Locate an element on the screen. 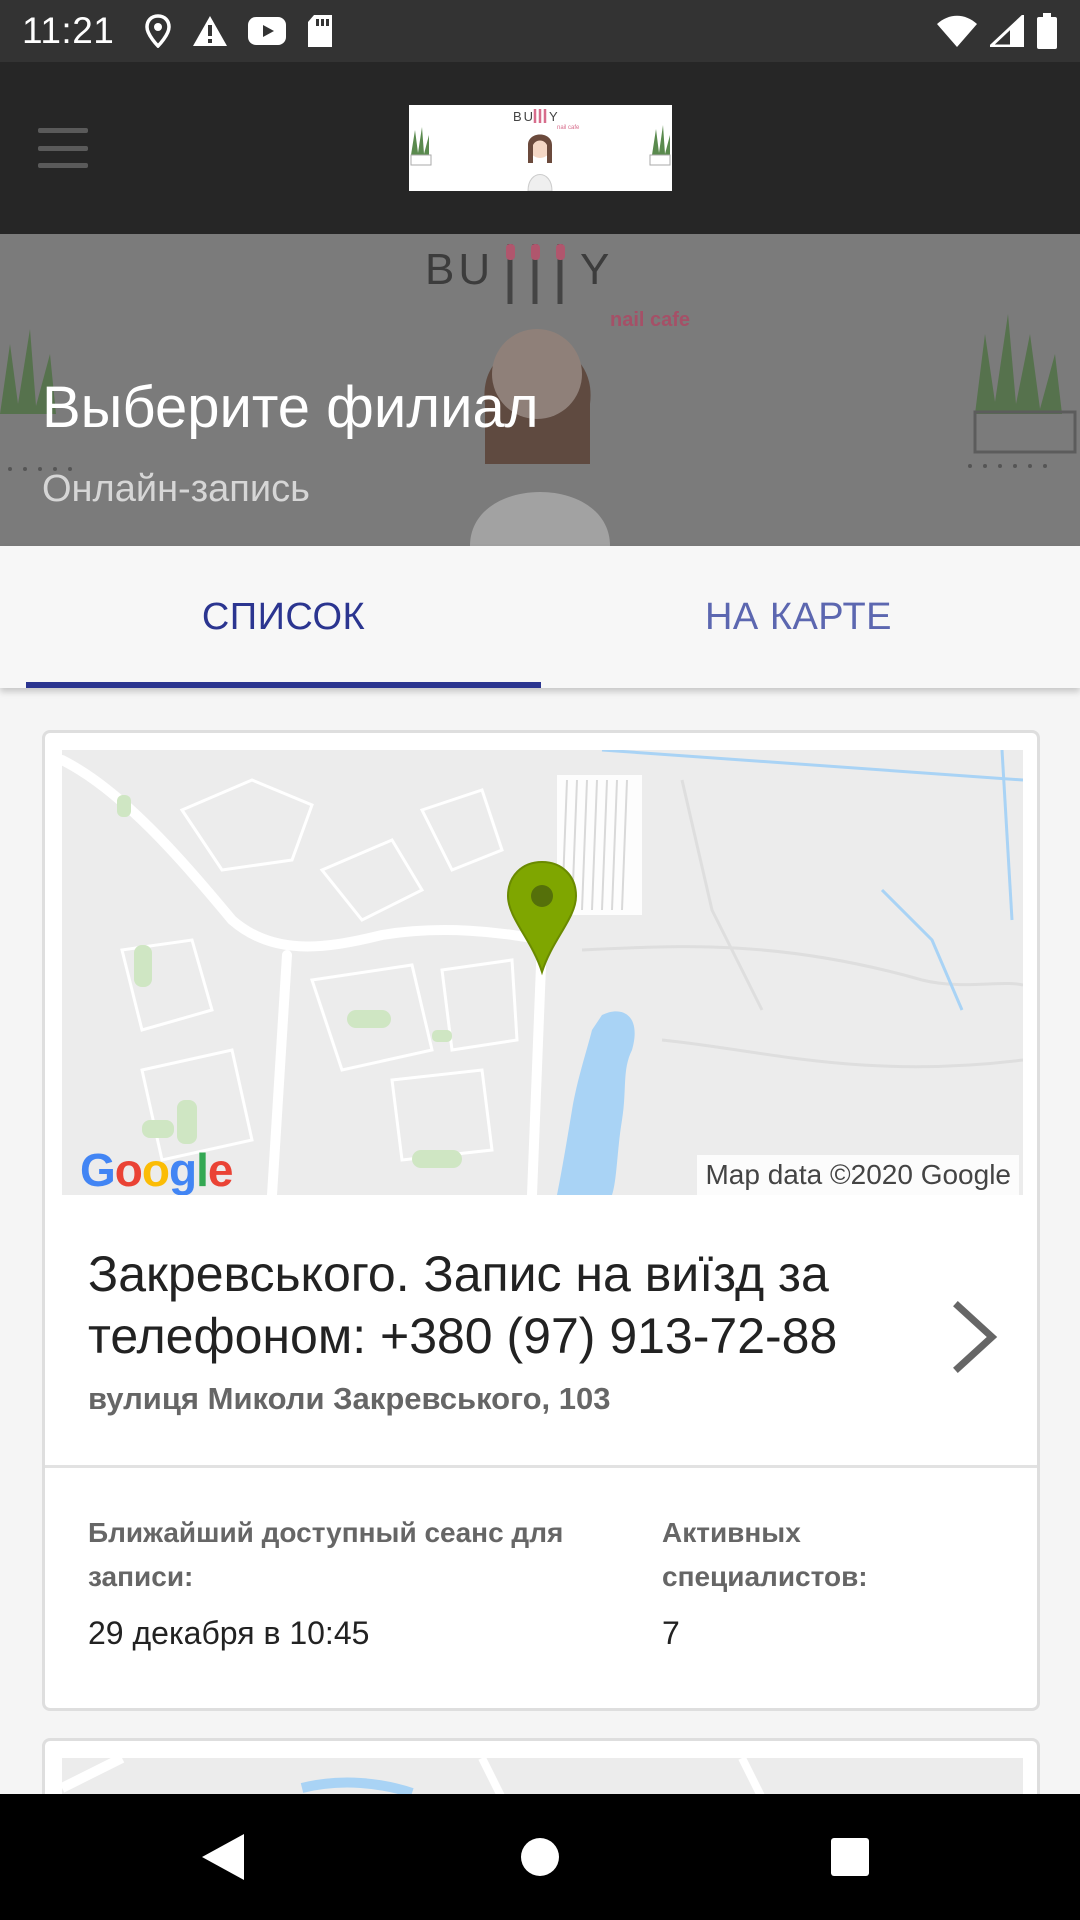  toolbar: BU Y nail cafe is located at coordinates (540, 148).